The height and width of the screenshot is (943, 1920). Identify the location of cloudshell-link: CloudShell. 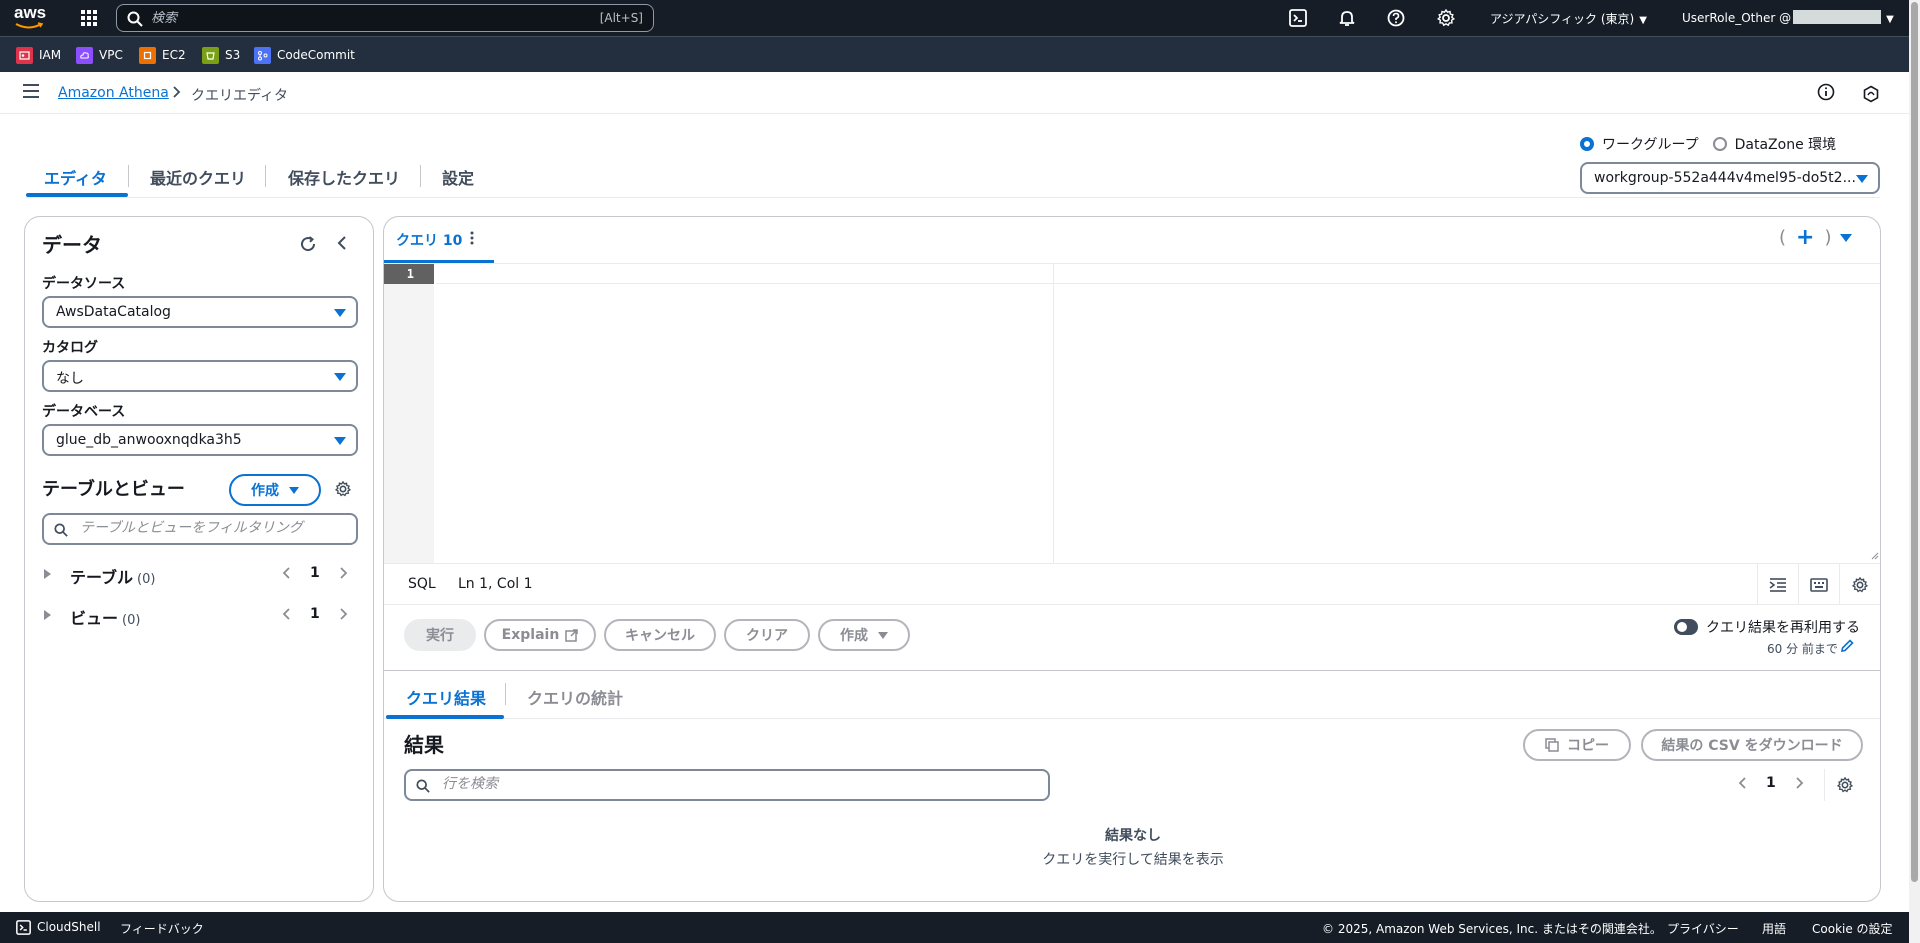
(69, 927).